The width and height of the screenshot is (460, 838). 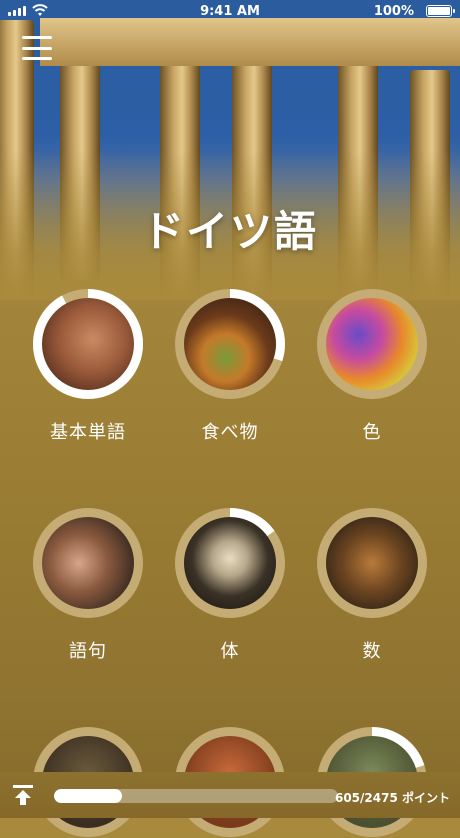 What do you see at coordinates (88, 432) in the screenshot?
I see `category-label: 基本単語` at bounding box center [88, 432].